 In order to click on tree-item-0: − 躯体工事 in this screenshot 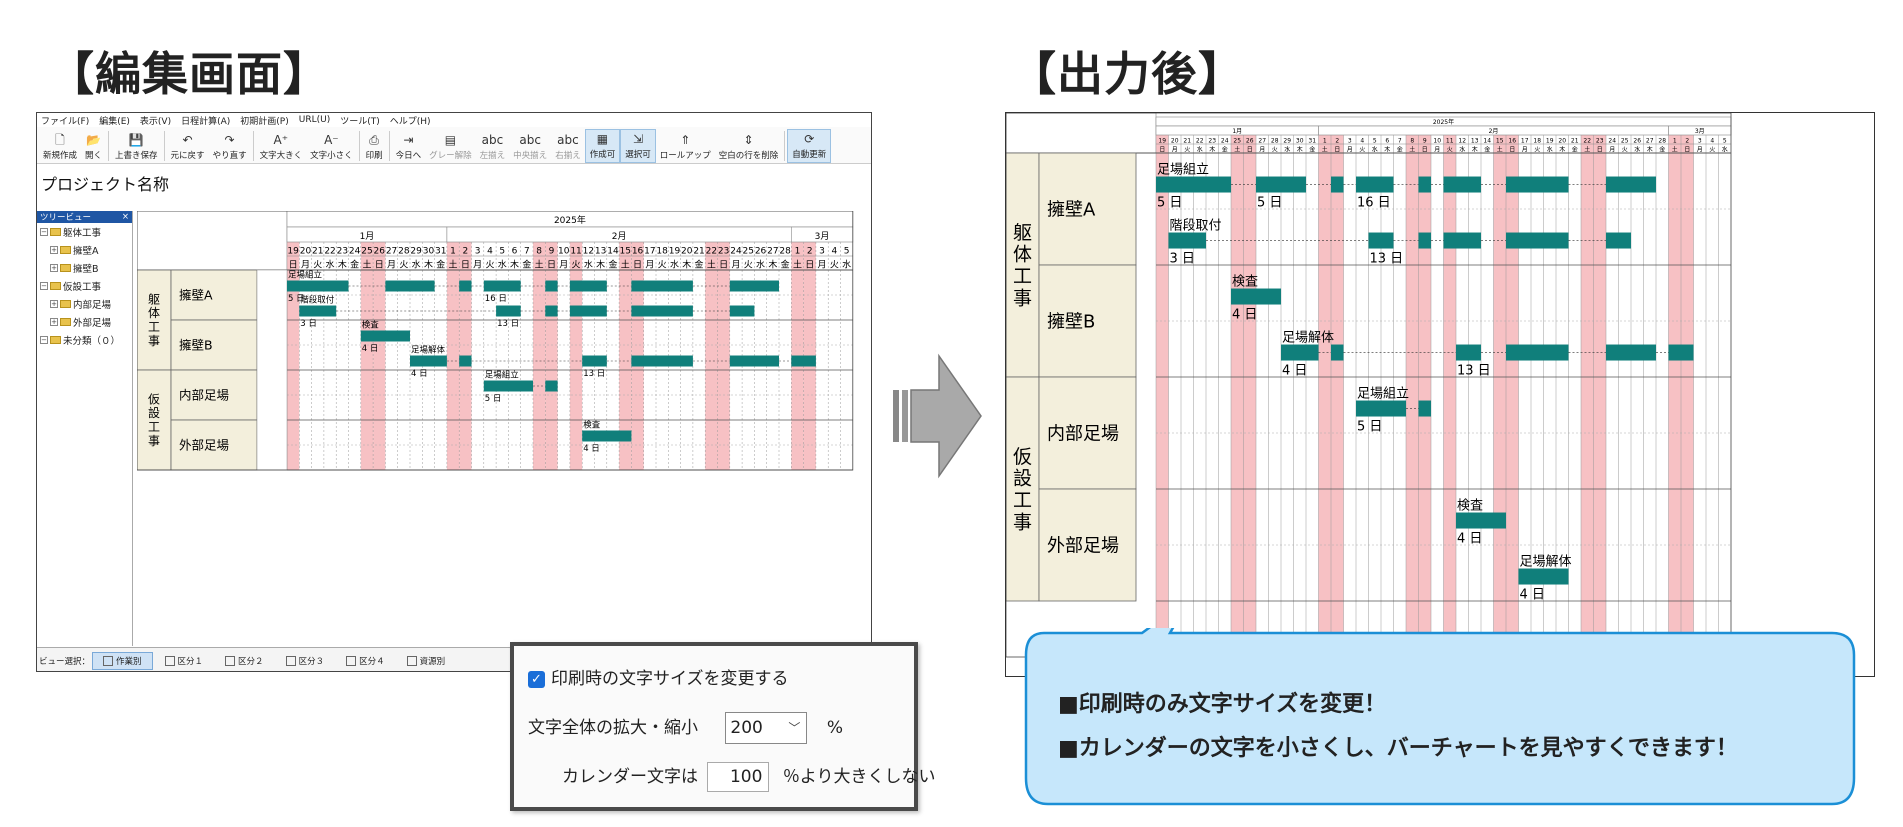, I will do `click(84, 232)`.